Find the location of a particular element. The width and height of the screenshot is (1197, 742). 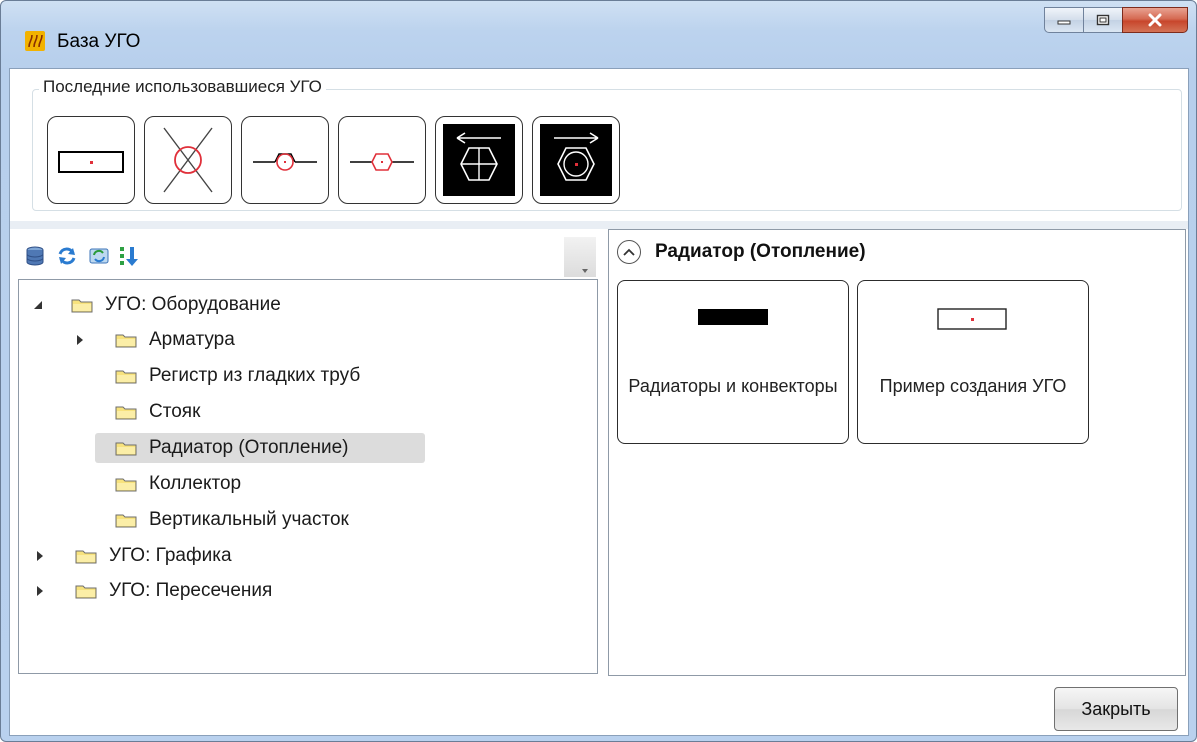

filled-black-rect is located at coordinates (733, 317).